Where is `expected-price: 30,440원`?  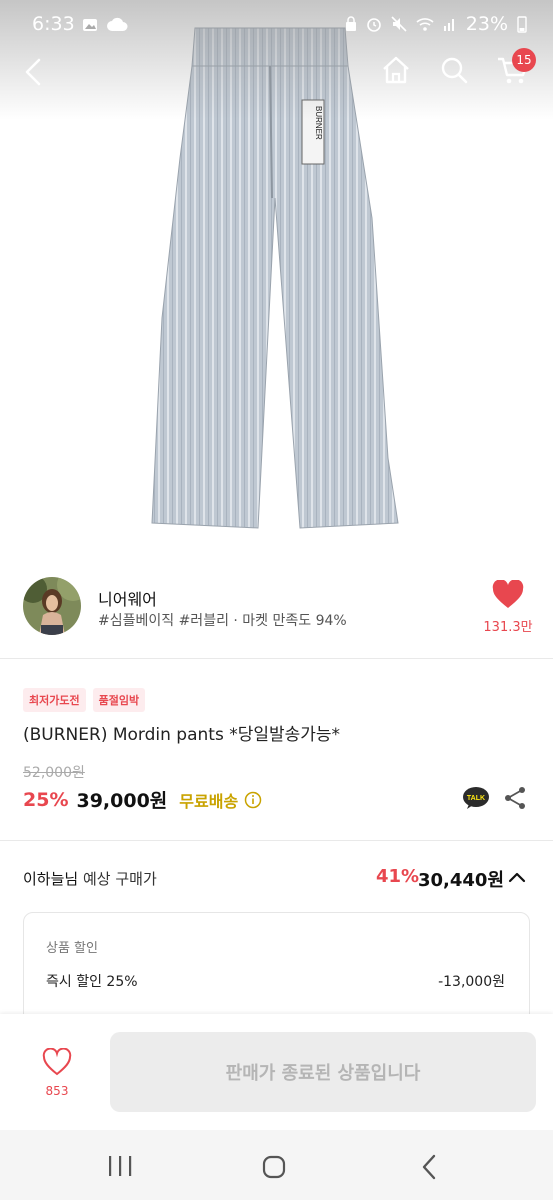
expected-price: 30,440원 is located at coordinates (461, 880).